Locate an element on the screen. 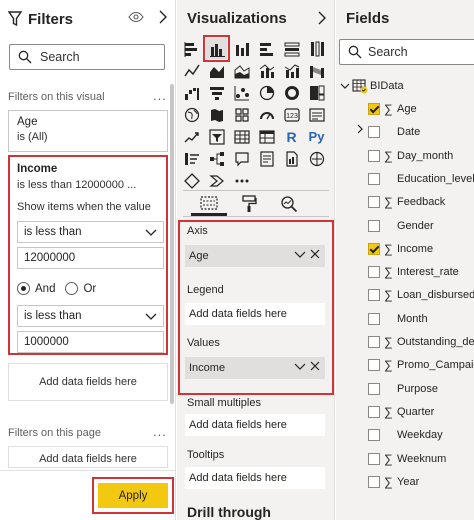 This screenshot has width=474, height=520. values-field-chip: Income is located at coordinates (255, 368).